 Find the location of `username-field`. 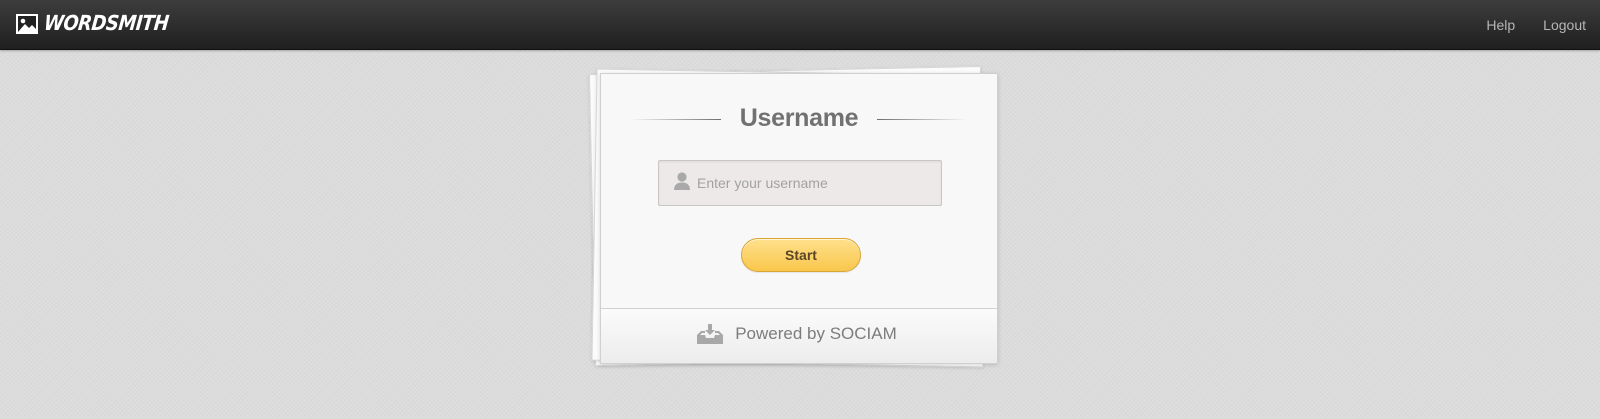

username-field is located at coordinates (800, 183).